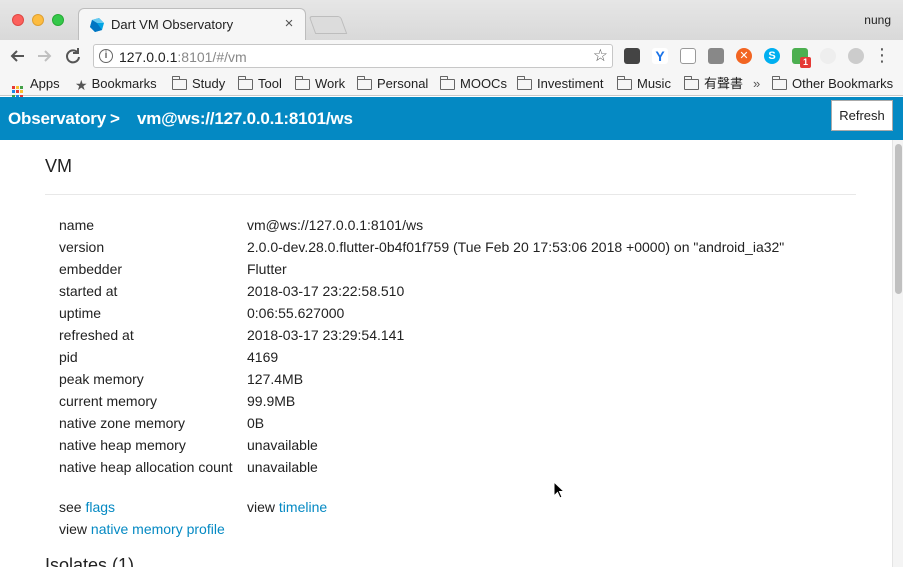 The height and width of the screenshot is (567, 903). I want to click on browser-toolbar: i 127.0.0.1:8101/#/vm ☆ Y ✕ S 1 ⋮, so click(451, 56).